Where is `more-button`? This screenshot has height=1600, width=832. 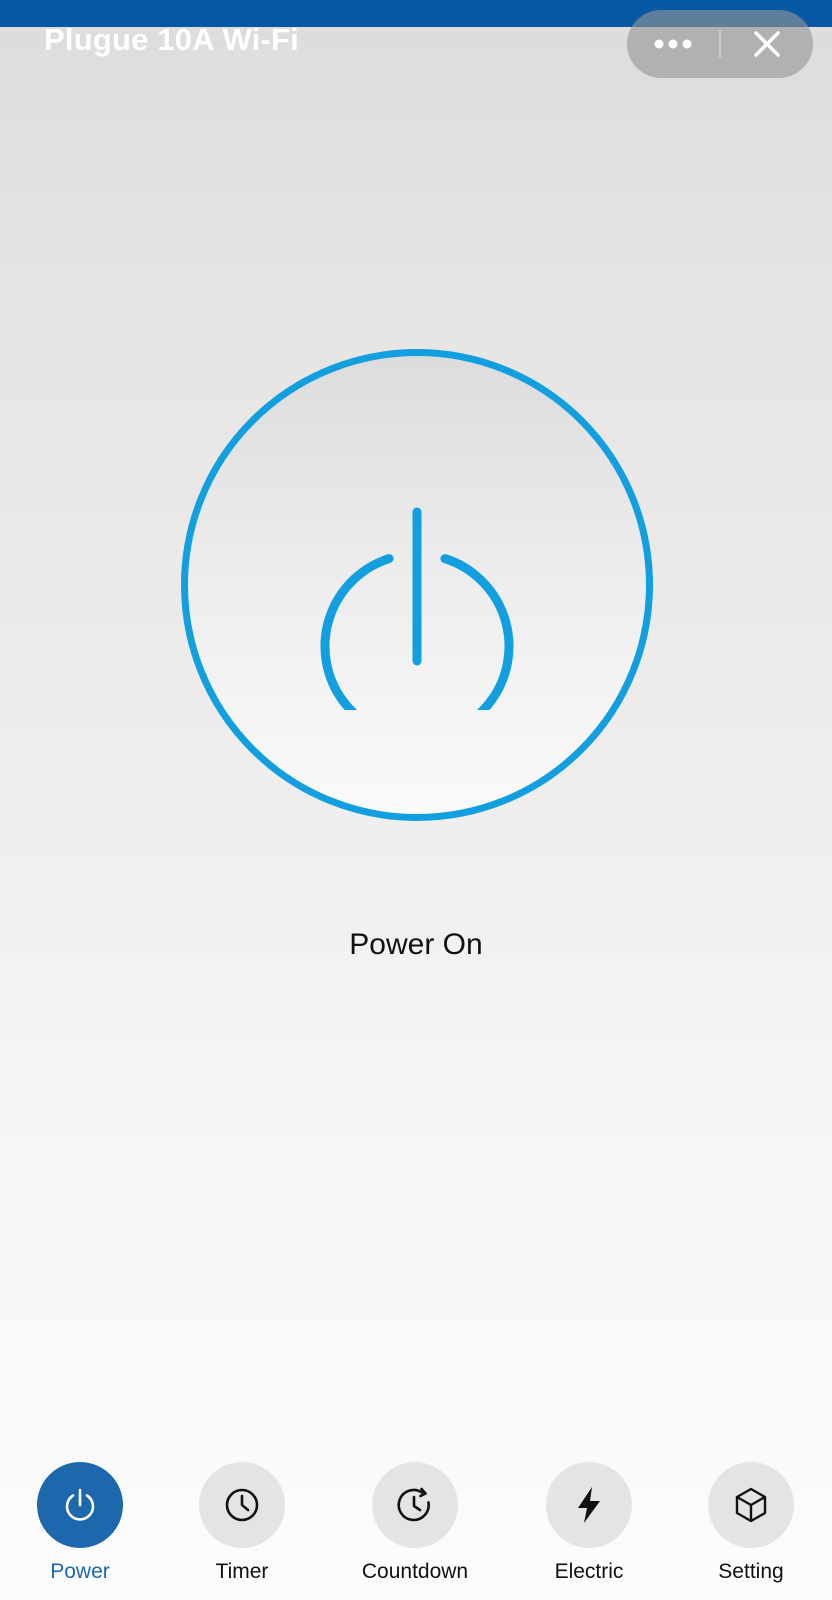
more-button is located at coordinates (673, 44).